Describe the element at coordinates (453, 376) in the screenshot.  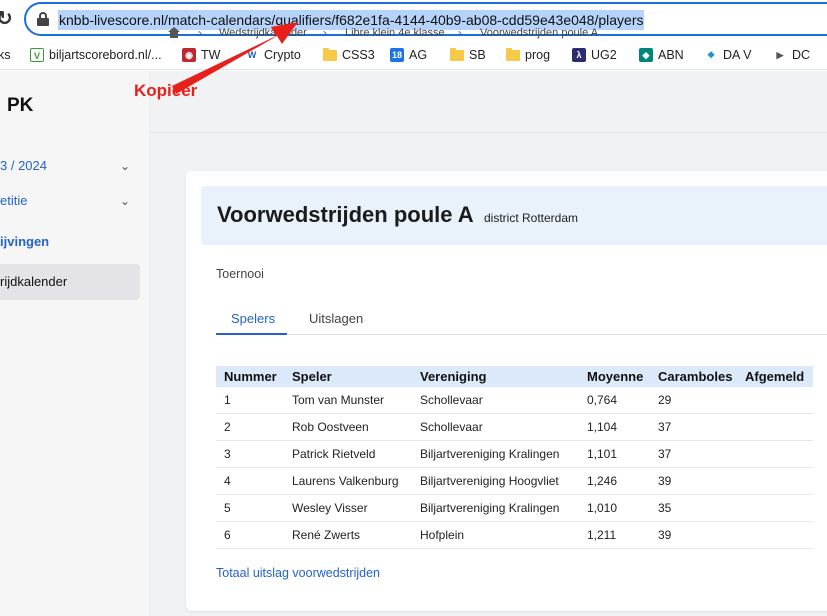
I see `column-header: Vereniging` at that location.